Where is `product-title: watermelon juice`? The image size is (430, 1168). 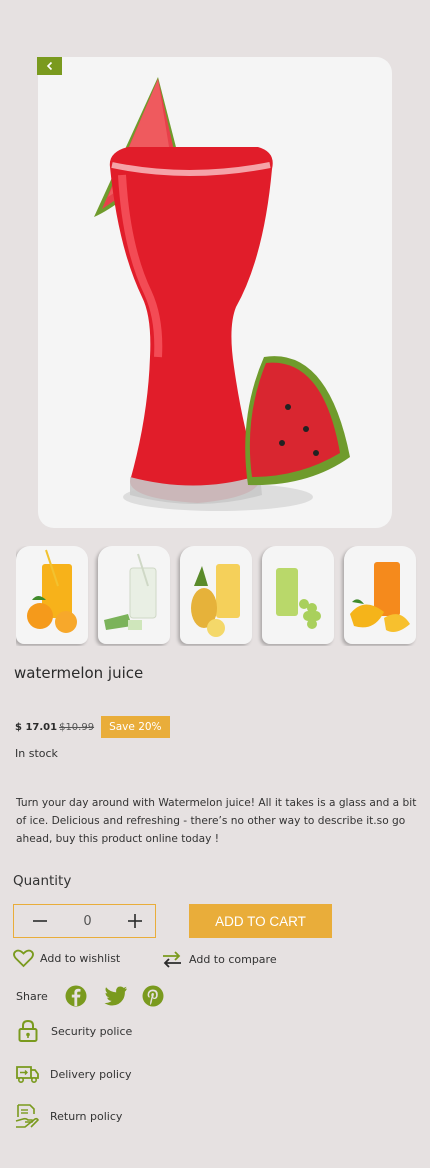
product-title: watermelon juice is located at coordinates (79, 673).